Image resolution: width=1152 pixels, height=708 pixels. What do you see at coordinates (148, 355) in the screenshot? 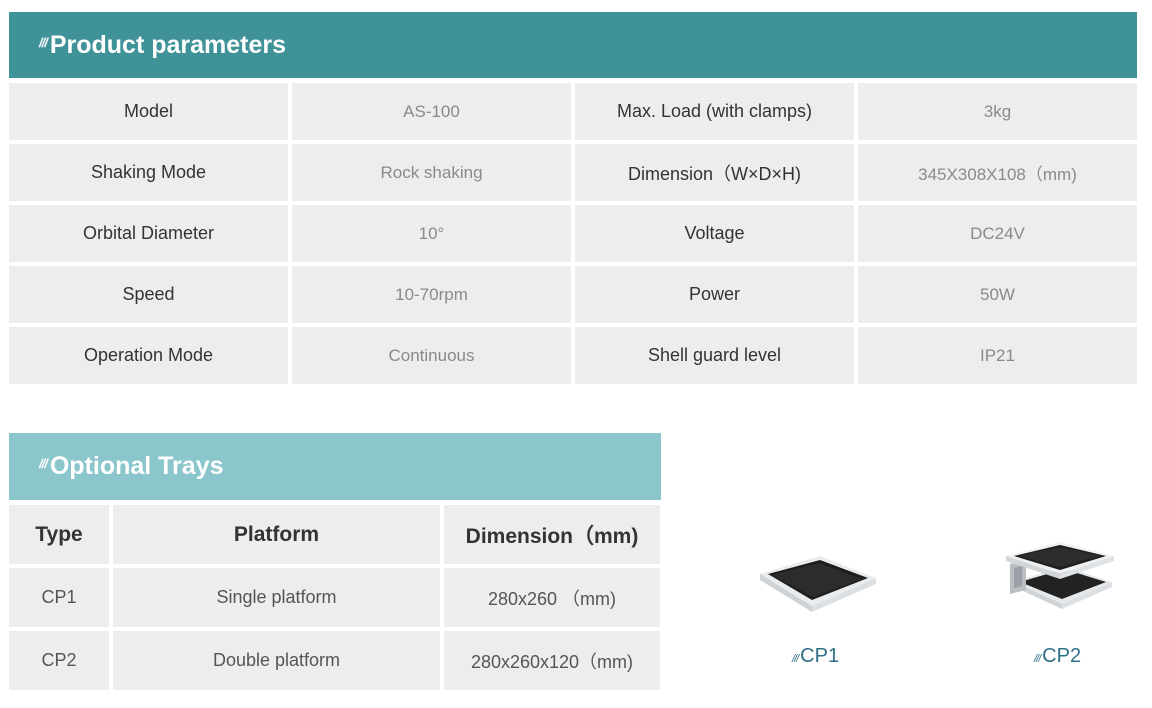
I see `param-label: Operation Mode` at bounding box center [148, 355].